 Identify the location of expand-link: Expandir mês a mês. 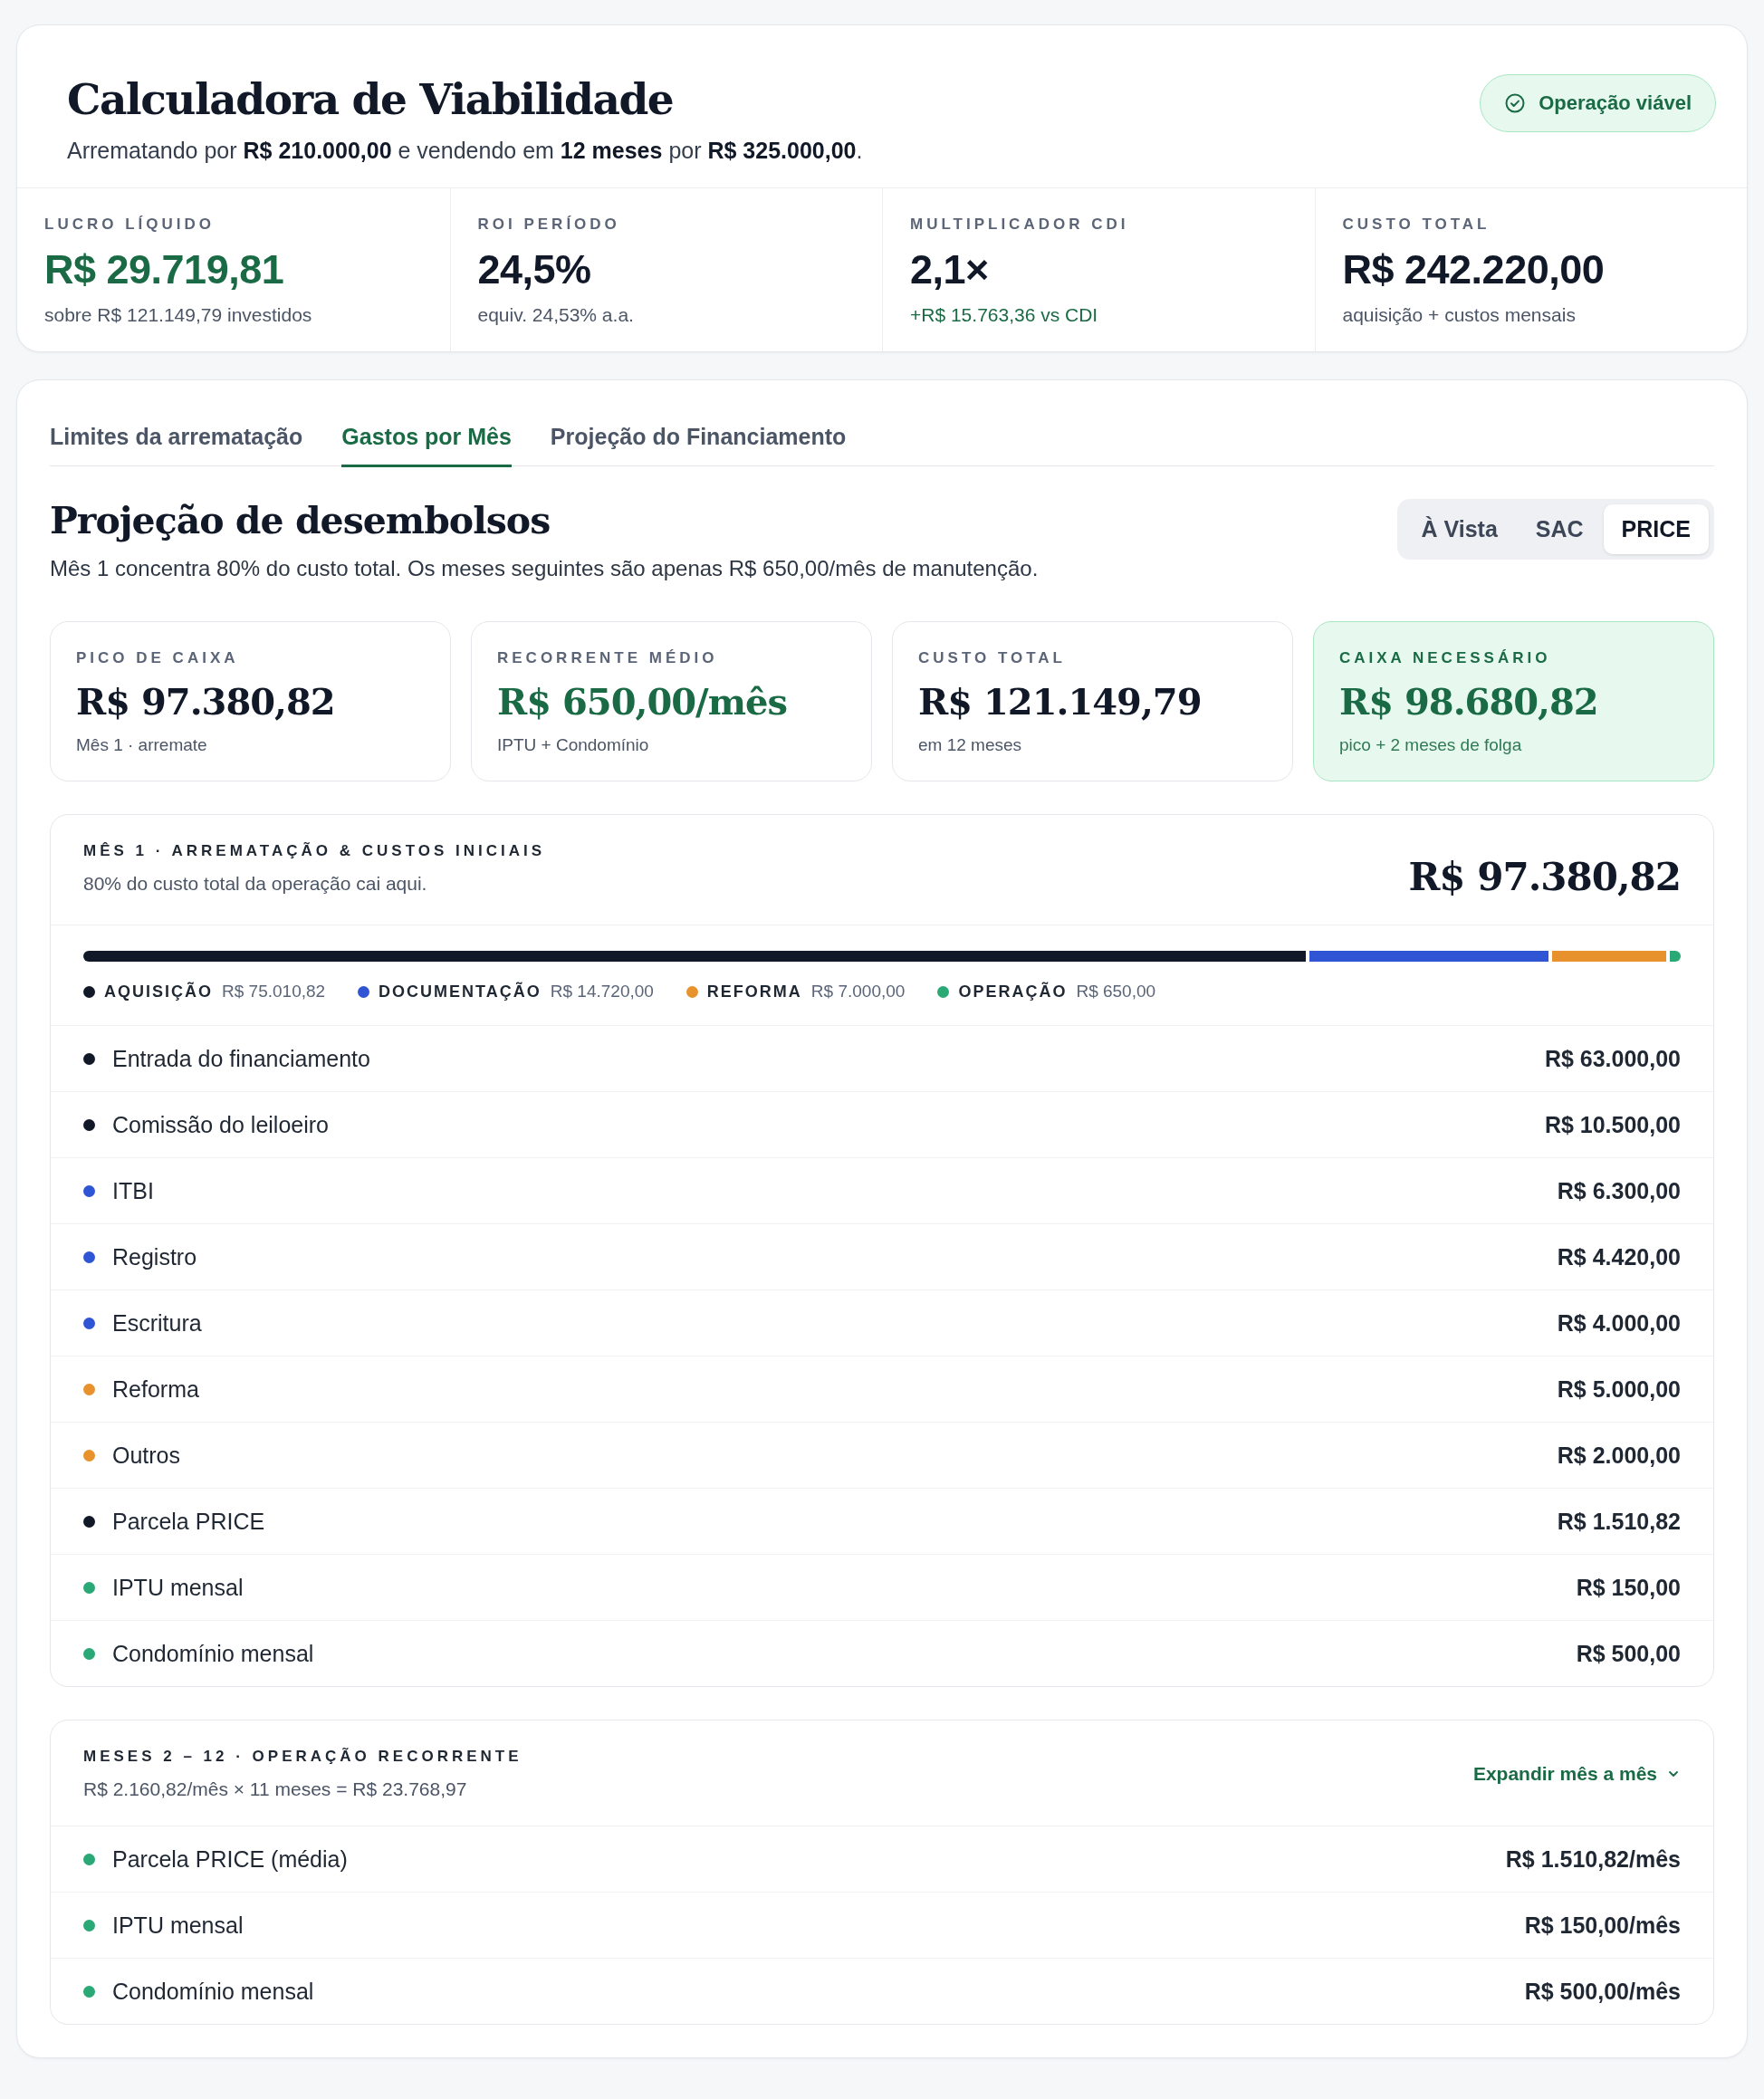
(1577, 1774).